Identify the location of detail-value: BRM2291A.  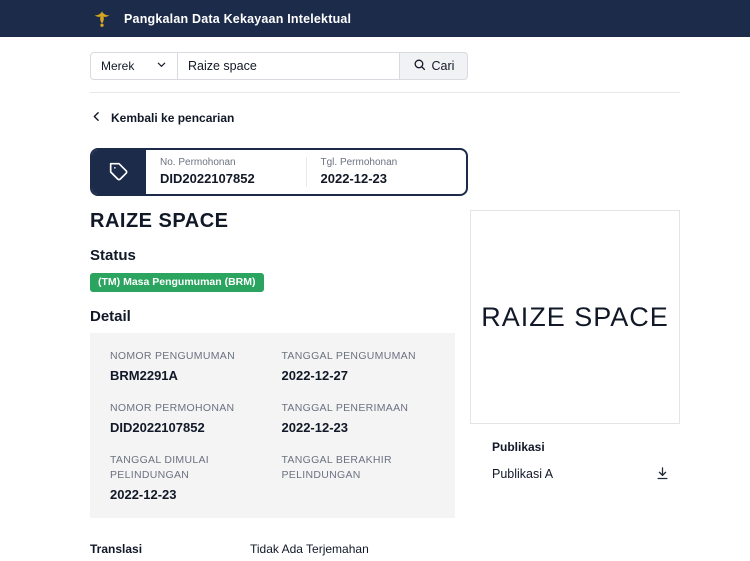
(144, 376).